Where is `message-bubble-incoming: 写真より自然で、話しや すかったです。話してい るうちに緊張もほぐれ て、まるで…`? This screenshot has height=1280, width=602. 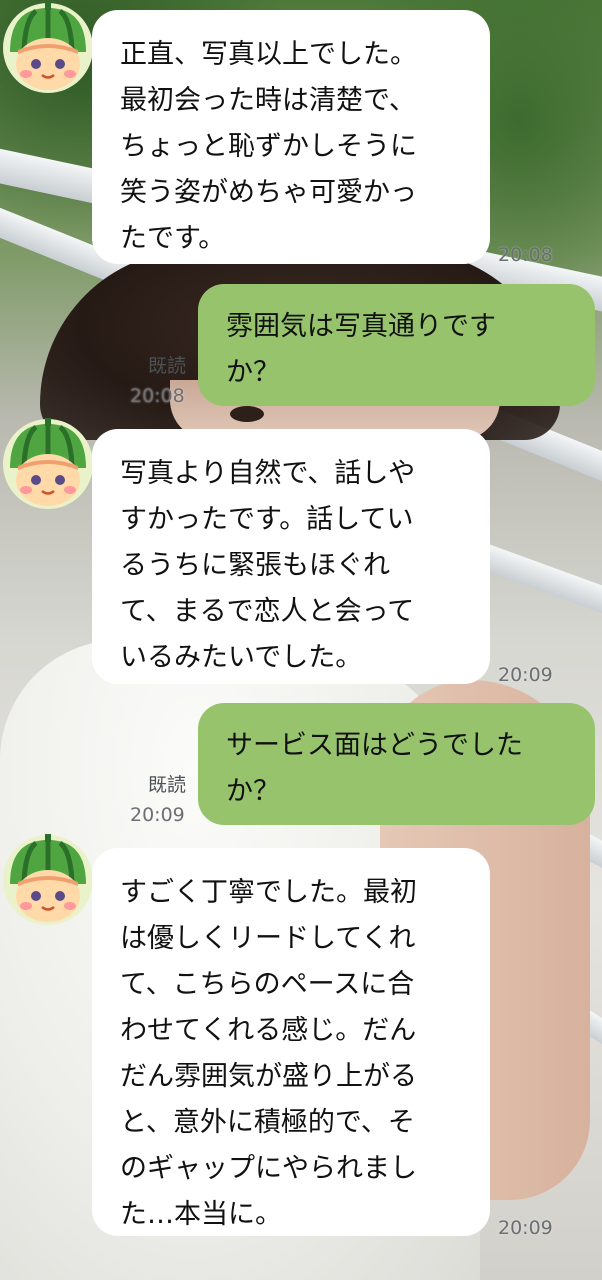
message-bubble-incoming: 写真より自然で、話しや すかったです。話してい るうちに緊張もほぐれ て、まるで… is located at coordinates (291, 556).